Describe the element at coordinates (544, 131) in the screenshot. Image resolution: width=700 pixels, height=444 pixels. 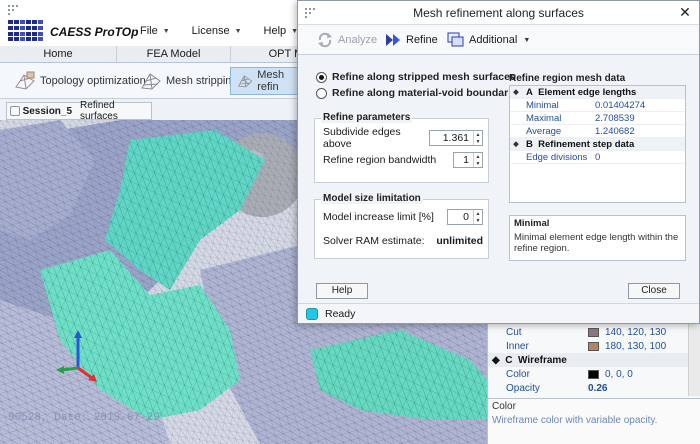
I see `grid-key: Average` at that location.